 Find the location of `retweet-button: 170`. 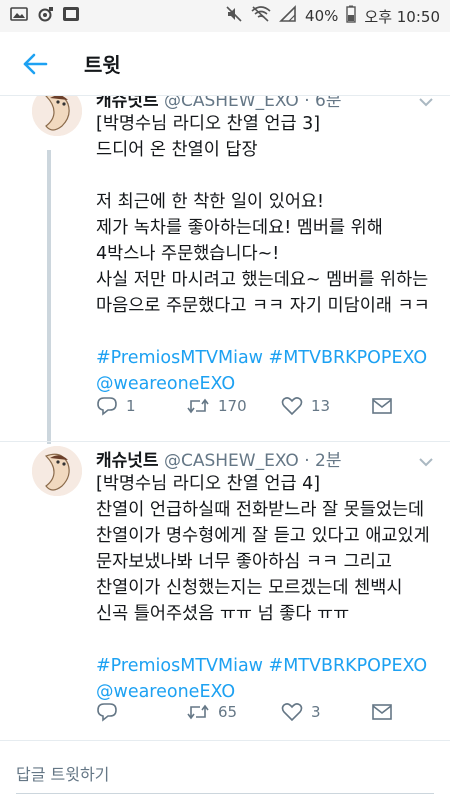

retweet-button: 170 is located at coordinates (233, 406).